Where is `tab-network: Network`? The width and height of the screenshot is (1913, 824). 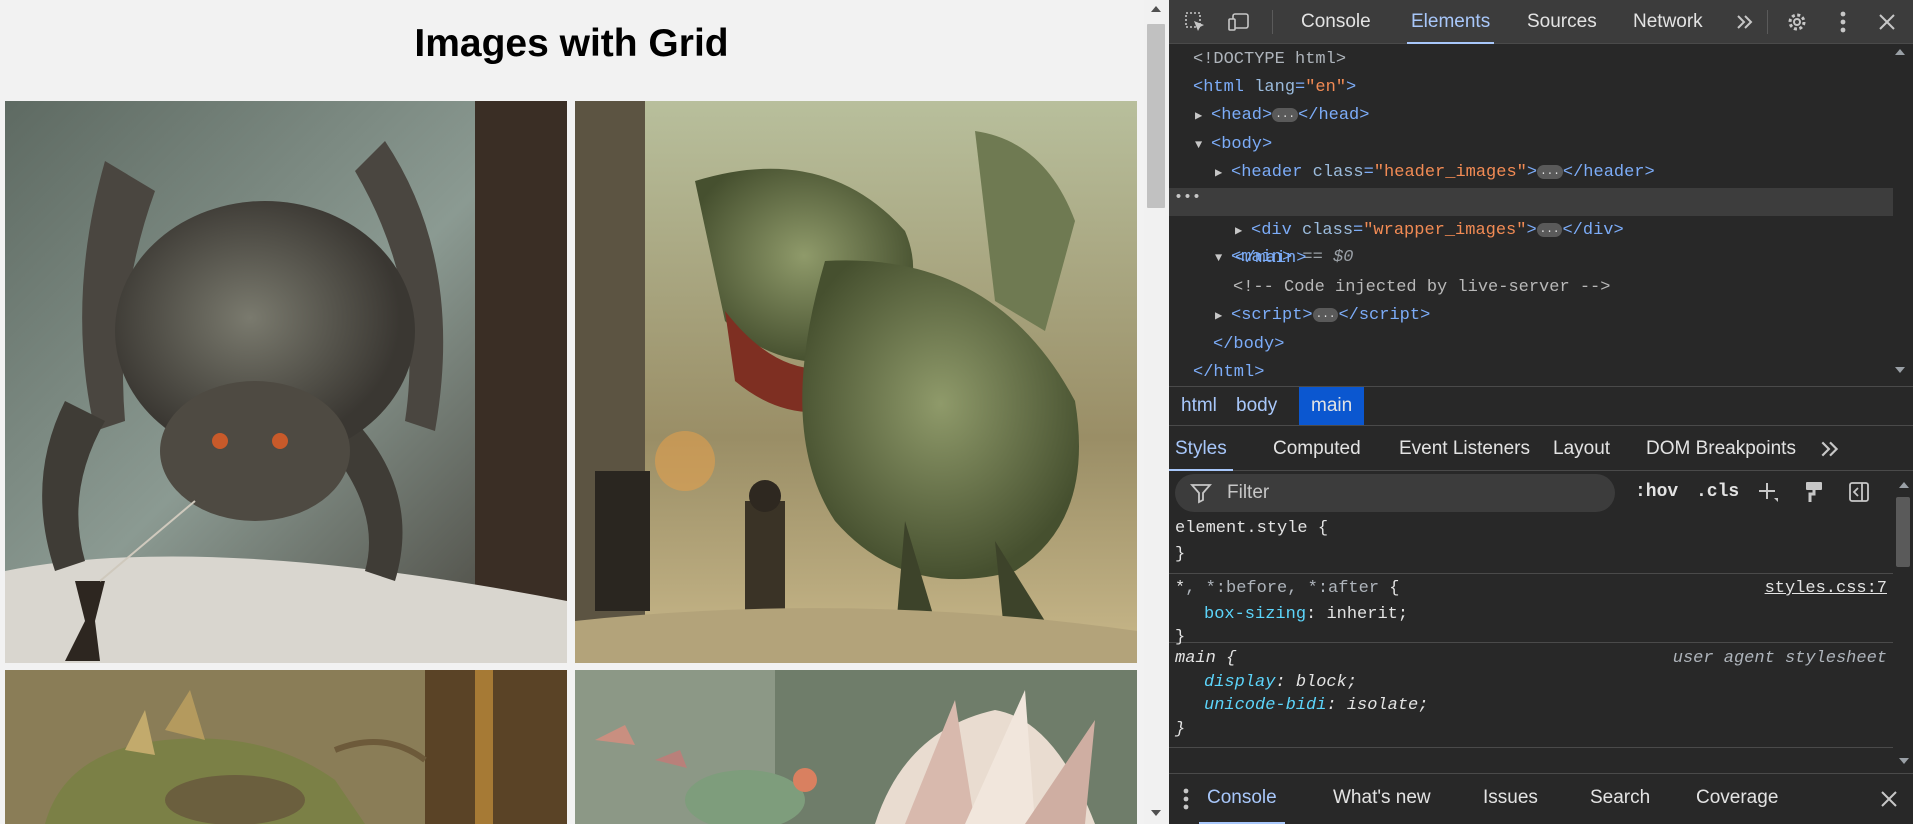 tab-network: Network is located at coordinates (1668, 22).